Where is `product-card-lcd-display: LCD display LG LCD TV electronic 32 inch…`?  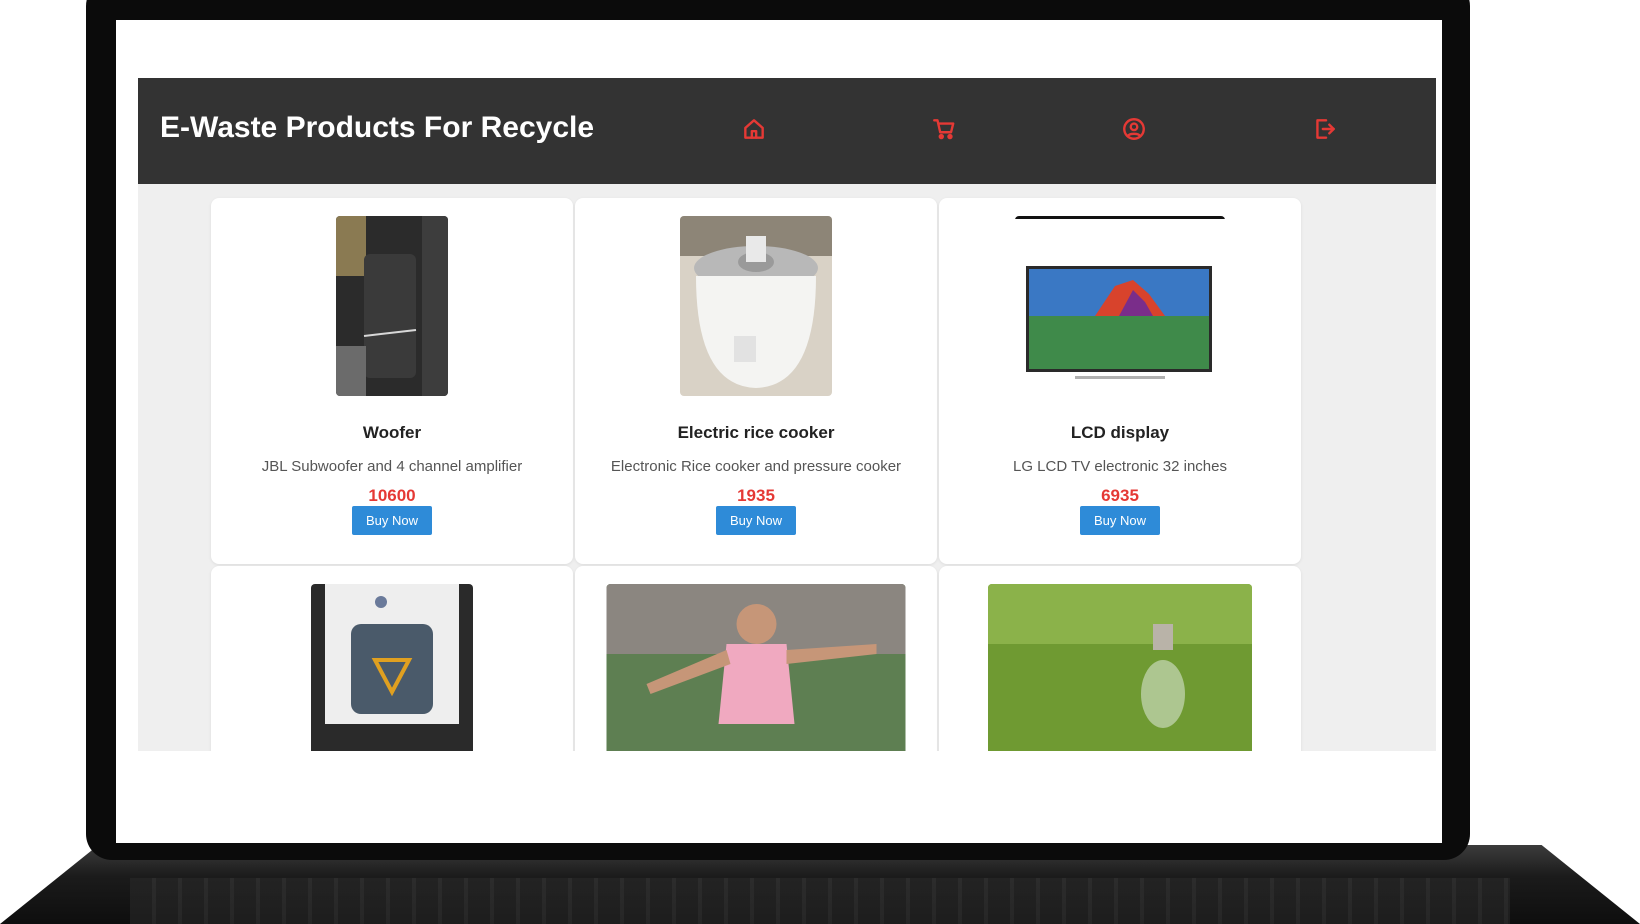 product-card-lcd-display: LCD display LG LCD TV electronic 32 inch… is located at coordinates (1120, 381).